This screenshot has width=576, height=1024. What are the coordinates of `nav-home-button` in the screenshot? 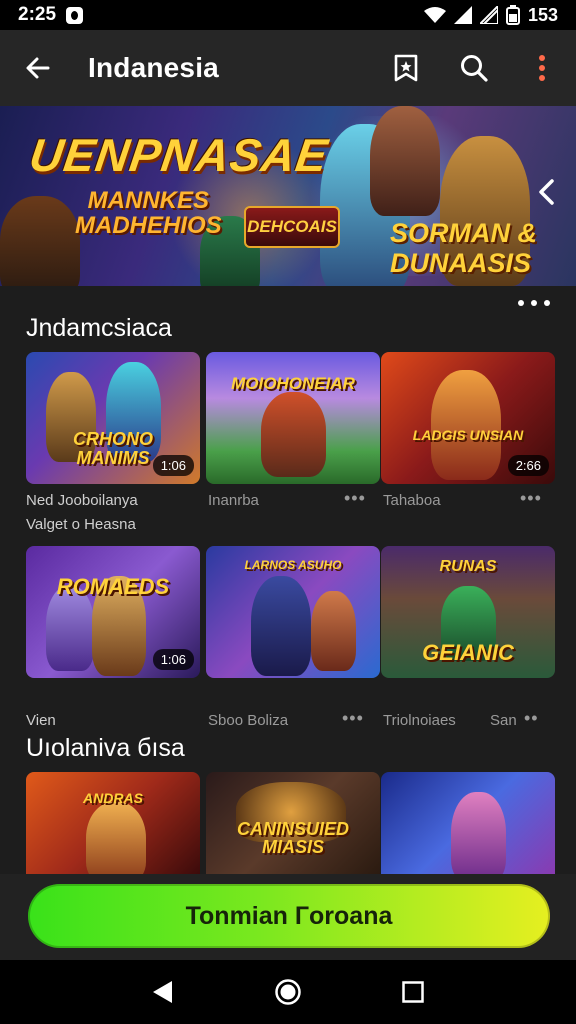 It's located at (288, 992).